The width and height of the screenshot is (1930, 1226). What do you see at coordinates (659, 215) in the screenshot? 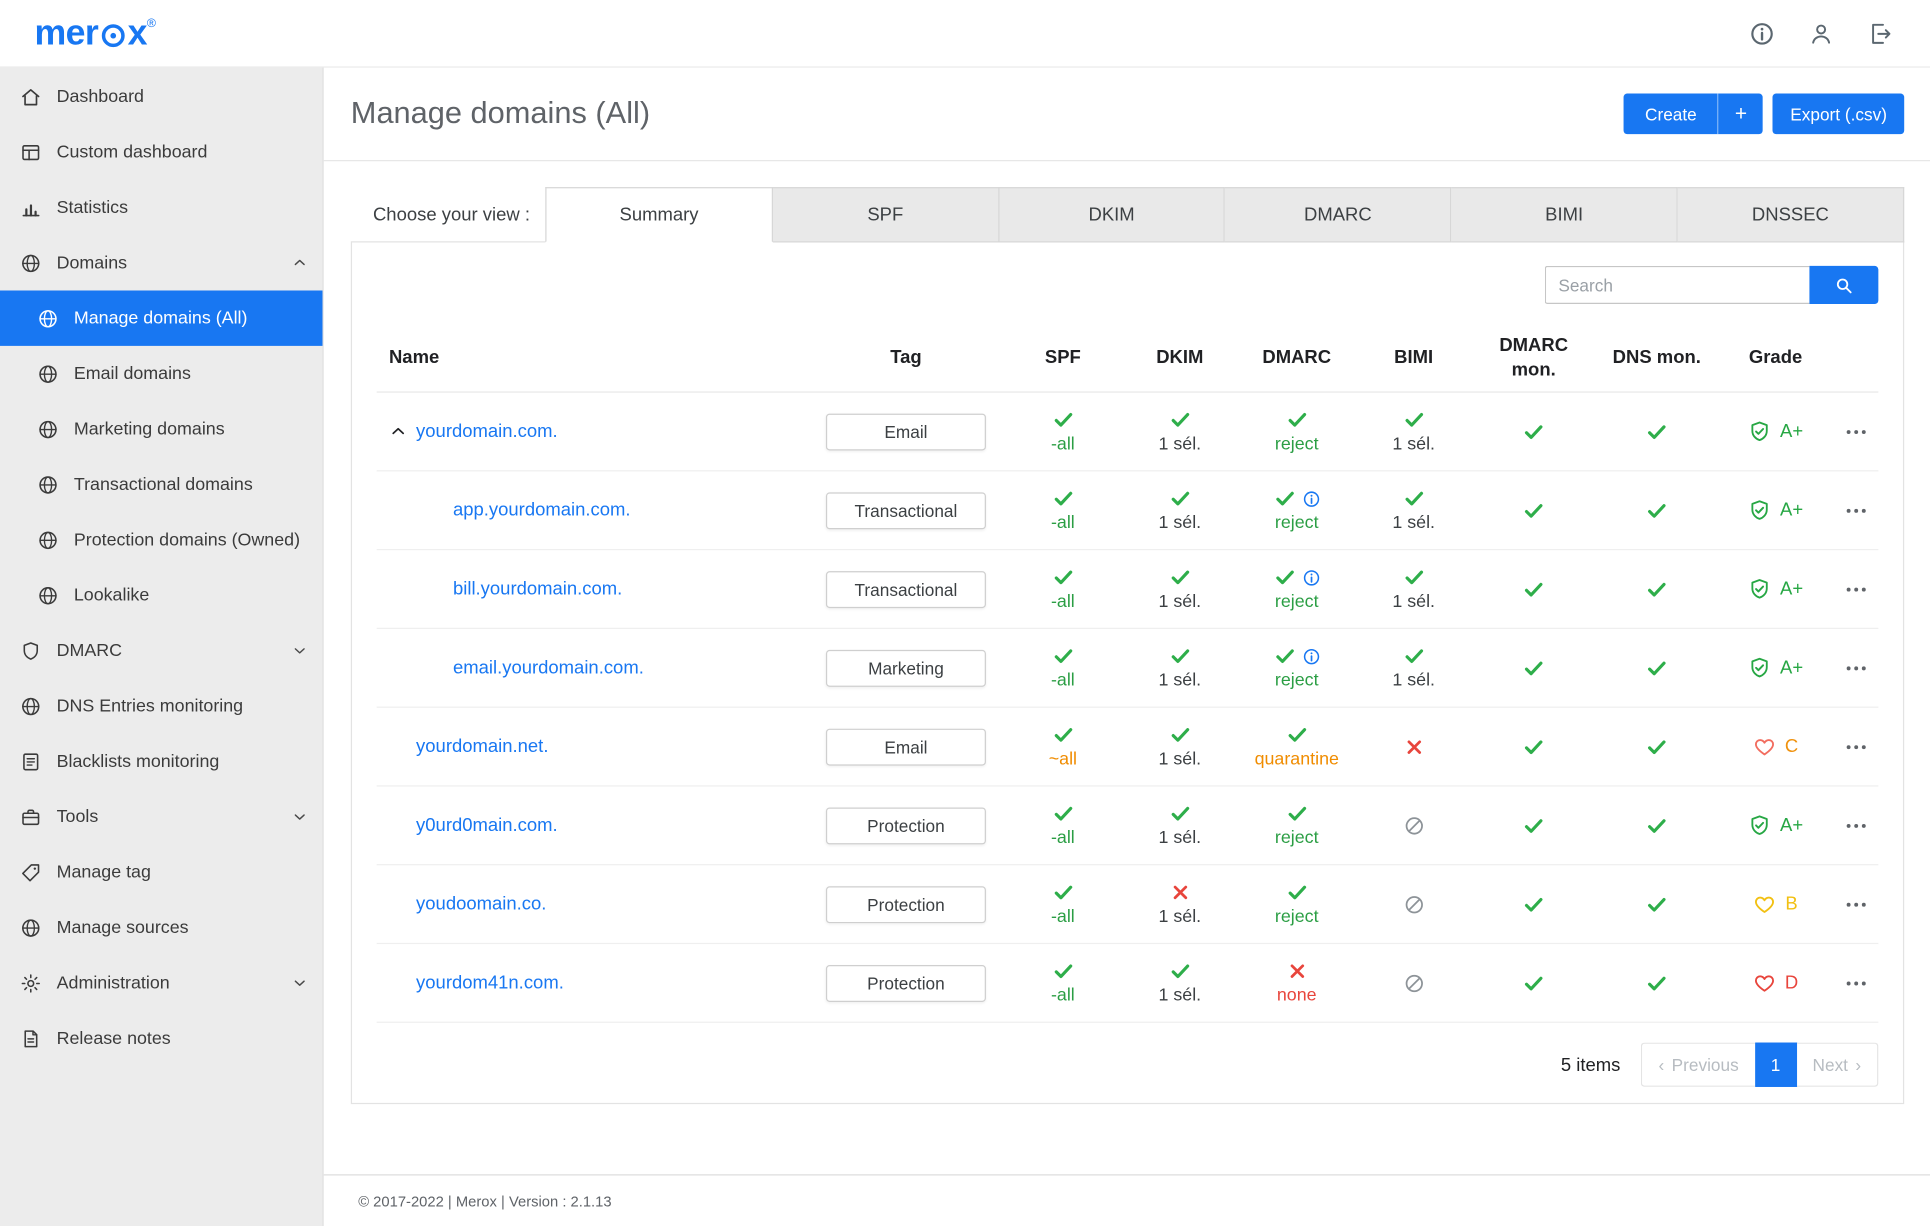
I see `tab-summary: Summary` at bounding box center [659, 215].